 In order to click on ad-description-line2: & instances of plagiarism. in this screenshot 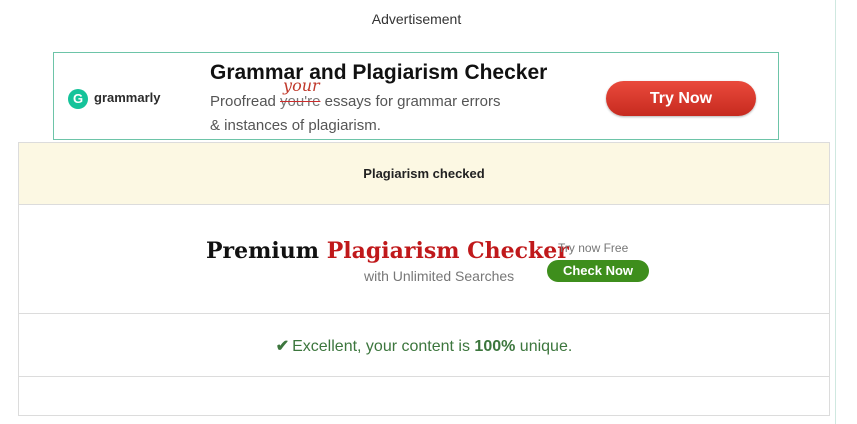, I will do `click(295, 125)`.